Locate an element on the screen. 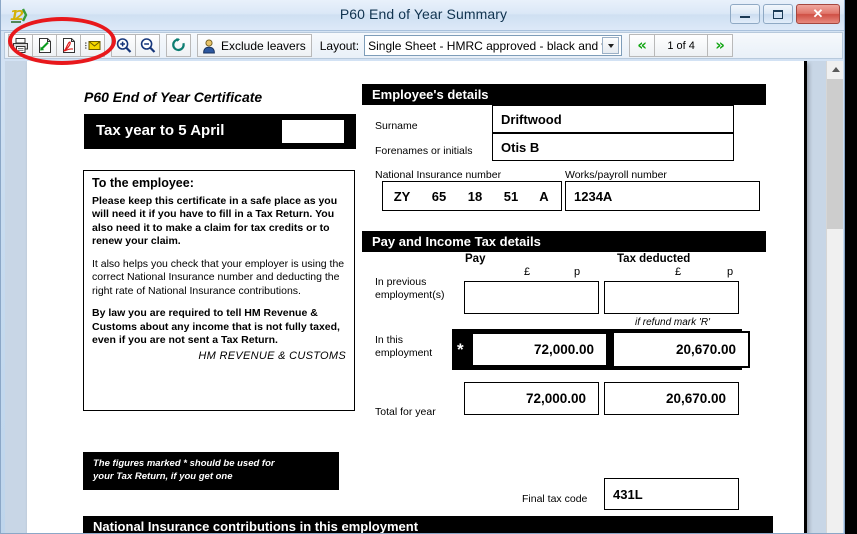  exclude-leavers-button: Exclude leavers is located at coordinates (254, 45).